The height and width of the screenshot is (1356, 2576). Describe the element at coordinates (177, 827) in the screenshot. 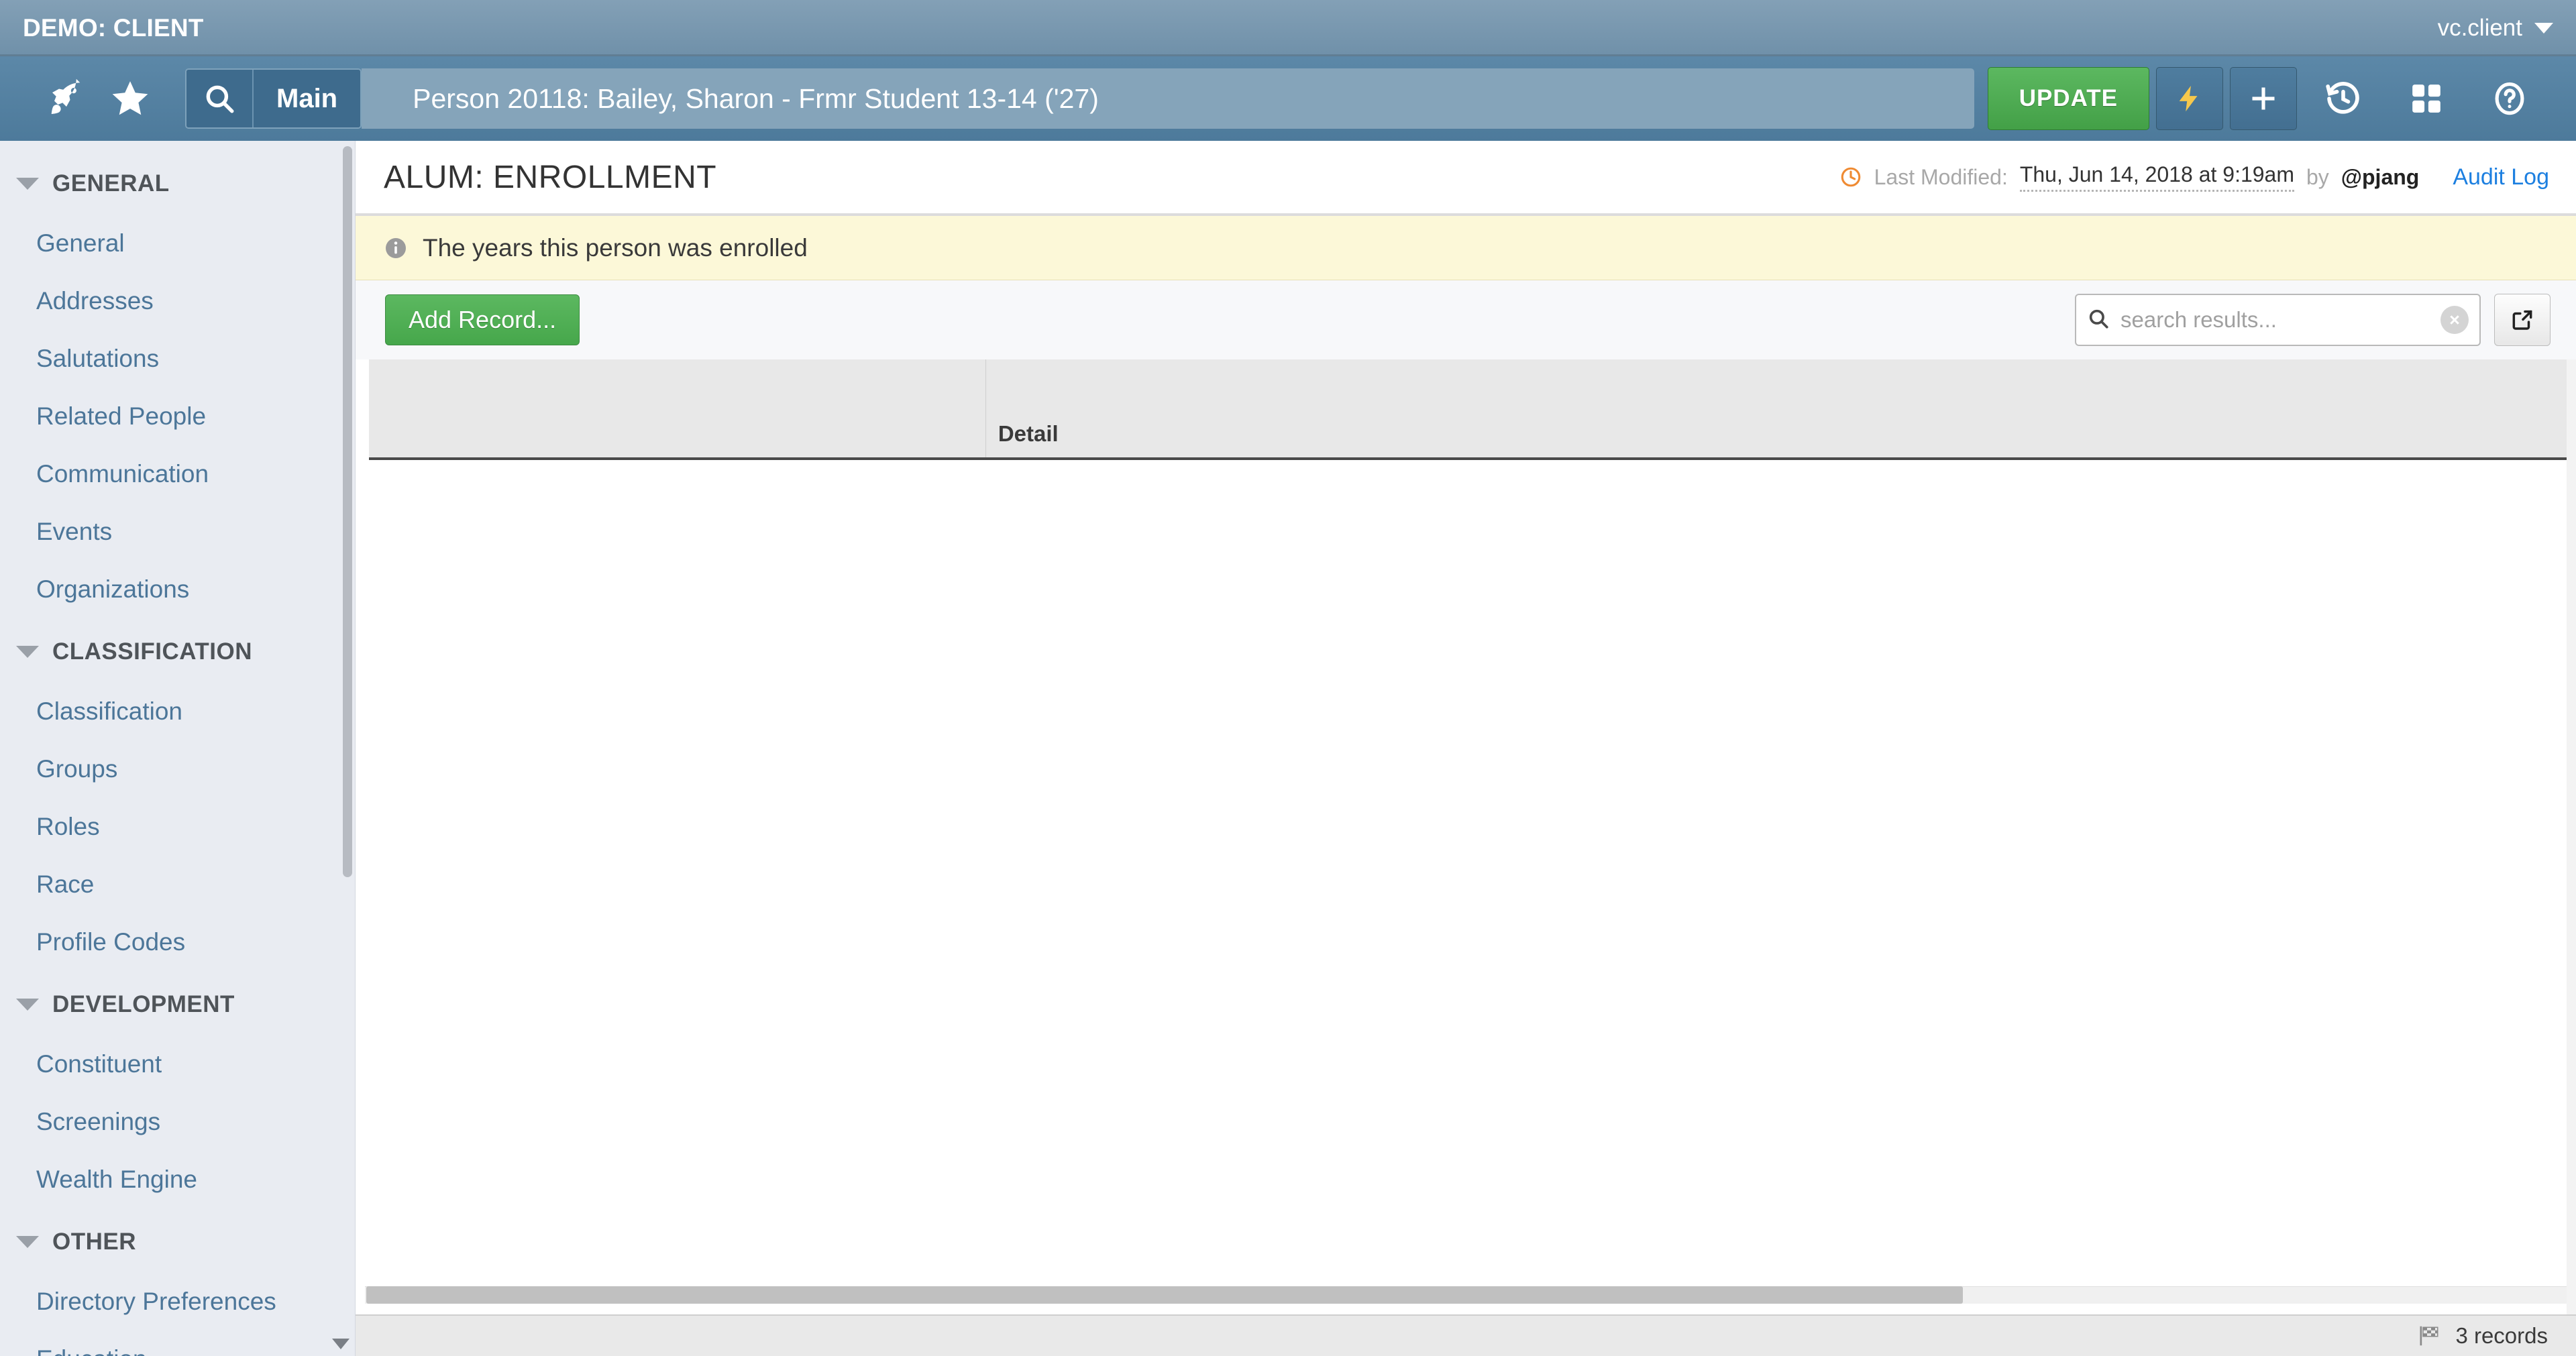

I see `sidebar-item-roles: Roles` at that location.